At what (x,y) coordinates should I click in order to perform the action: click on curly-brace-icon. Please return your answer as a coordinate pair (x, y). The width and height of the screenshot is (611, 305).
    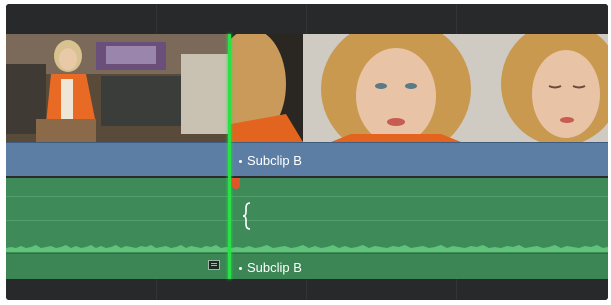
    Looking at the image, I should click on (246, 216).